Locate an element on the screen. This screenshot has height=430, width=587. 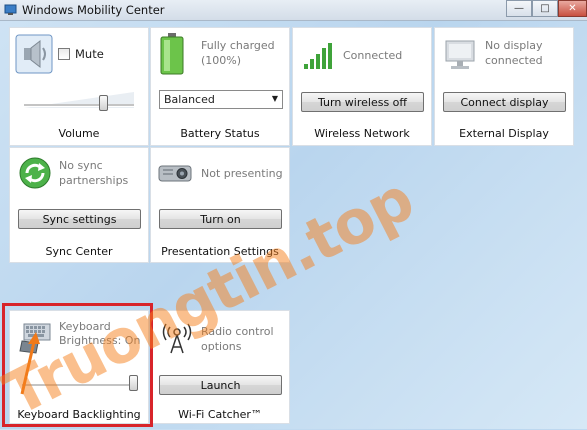
volume-scale is located at coordinates (79, 100).